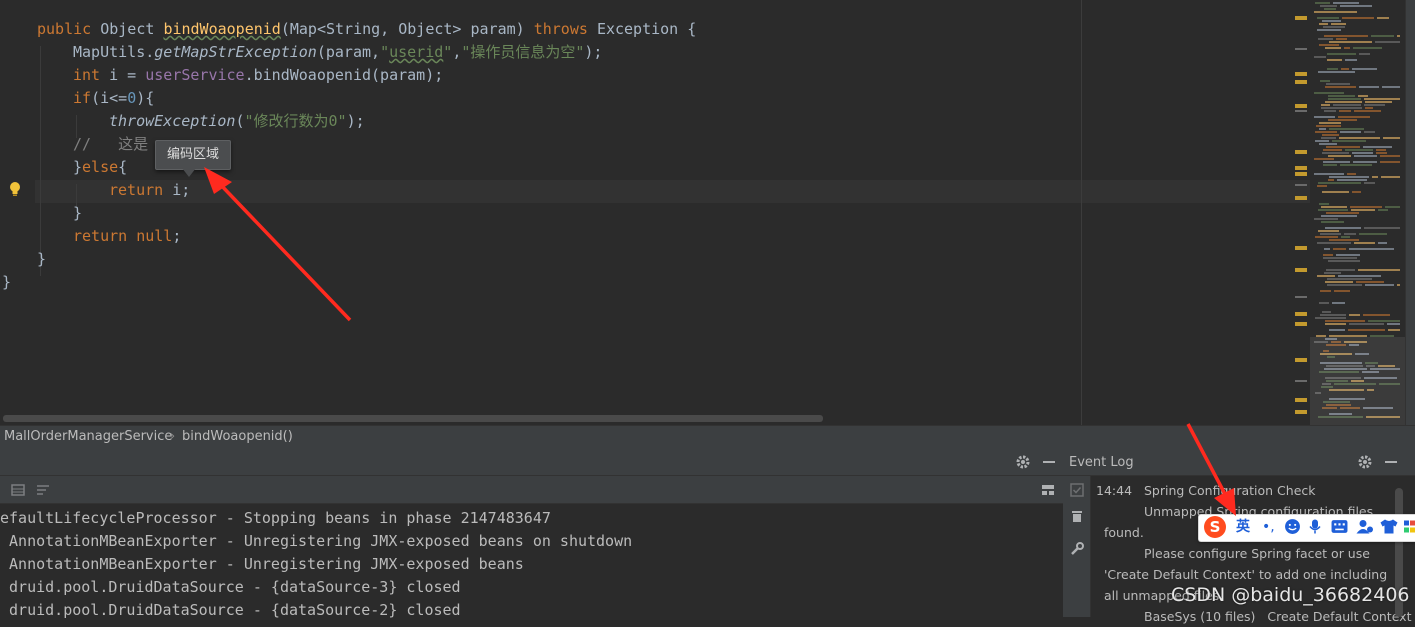  I want to click on layout-icon, so click(1048, 490).